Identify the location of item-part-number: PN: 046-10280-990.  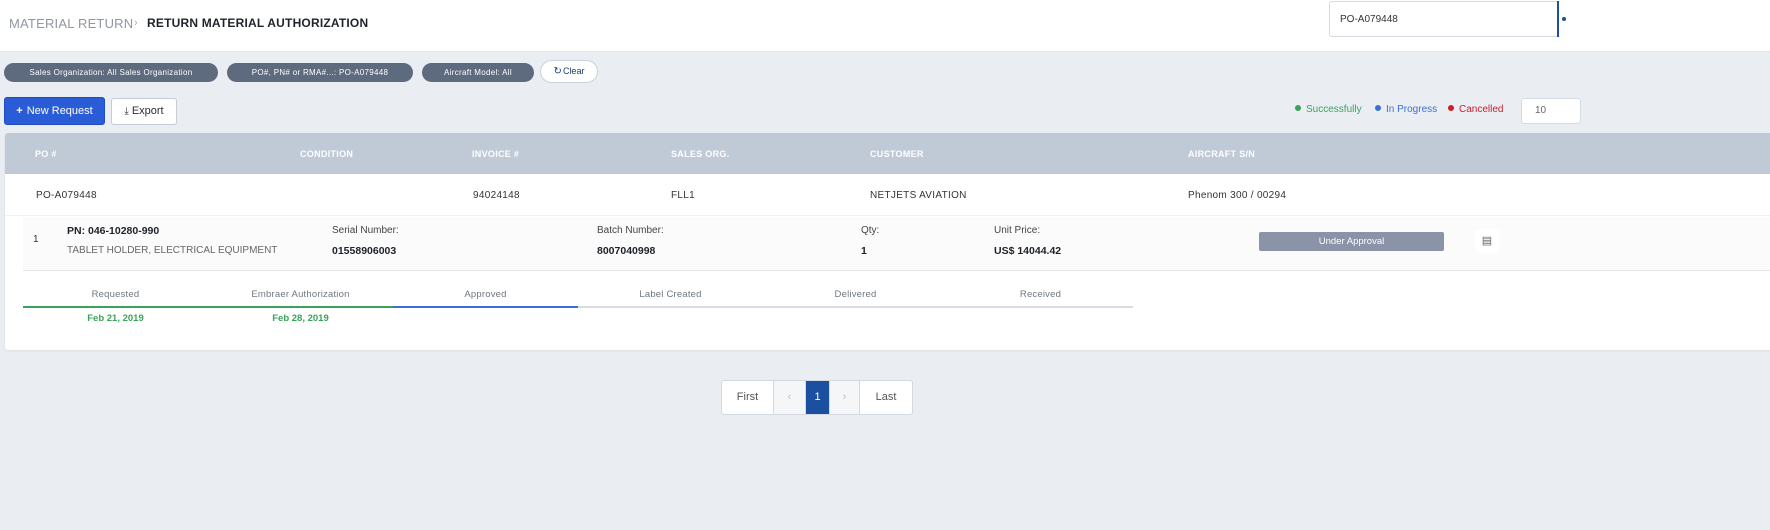
(113, 231).